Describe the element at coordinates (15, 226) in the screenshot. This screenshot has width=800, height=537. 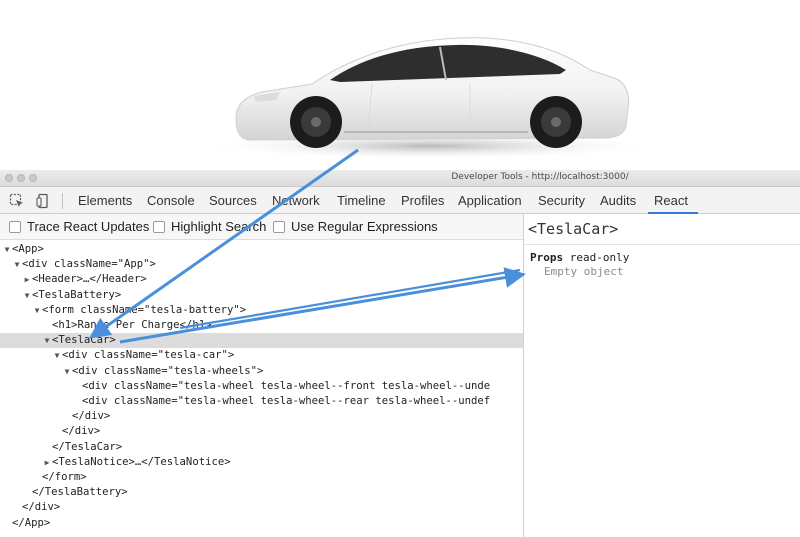
I see `trace-react-updates-checkbox` at that location.